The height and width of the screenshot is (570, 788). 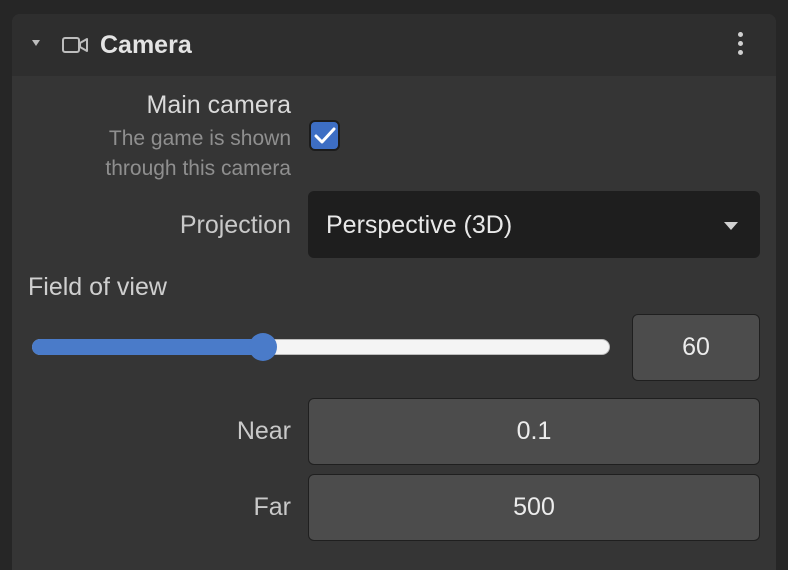 What do you see at coordinates (97, 287) in the screenshot?
I see `field-of-view-label: Field of view` at bounding box center [97, 287].